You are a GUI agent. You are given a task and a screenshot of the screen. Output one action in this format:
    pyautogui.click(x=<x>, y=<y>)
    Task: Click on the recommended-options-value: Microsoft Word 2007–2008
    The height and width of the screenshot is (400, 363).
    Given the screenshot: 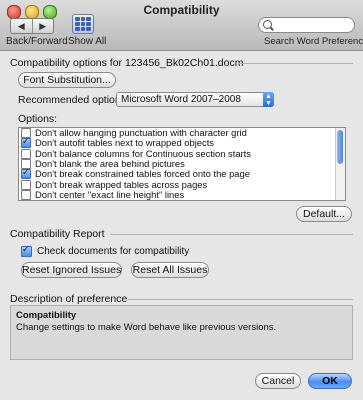 What is the action you would take?
    pyautogui.click(x=181, y=99)
    